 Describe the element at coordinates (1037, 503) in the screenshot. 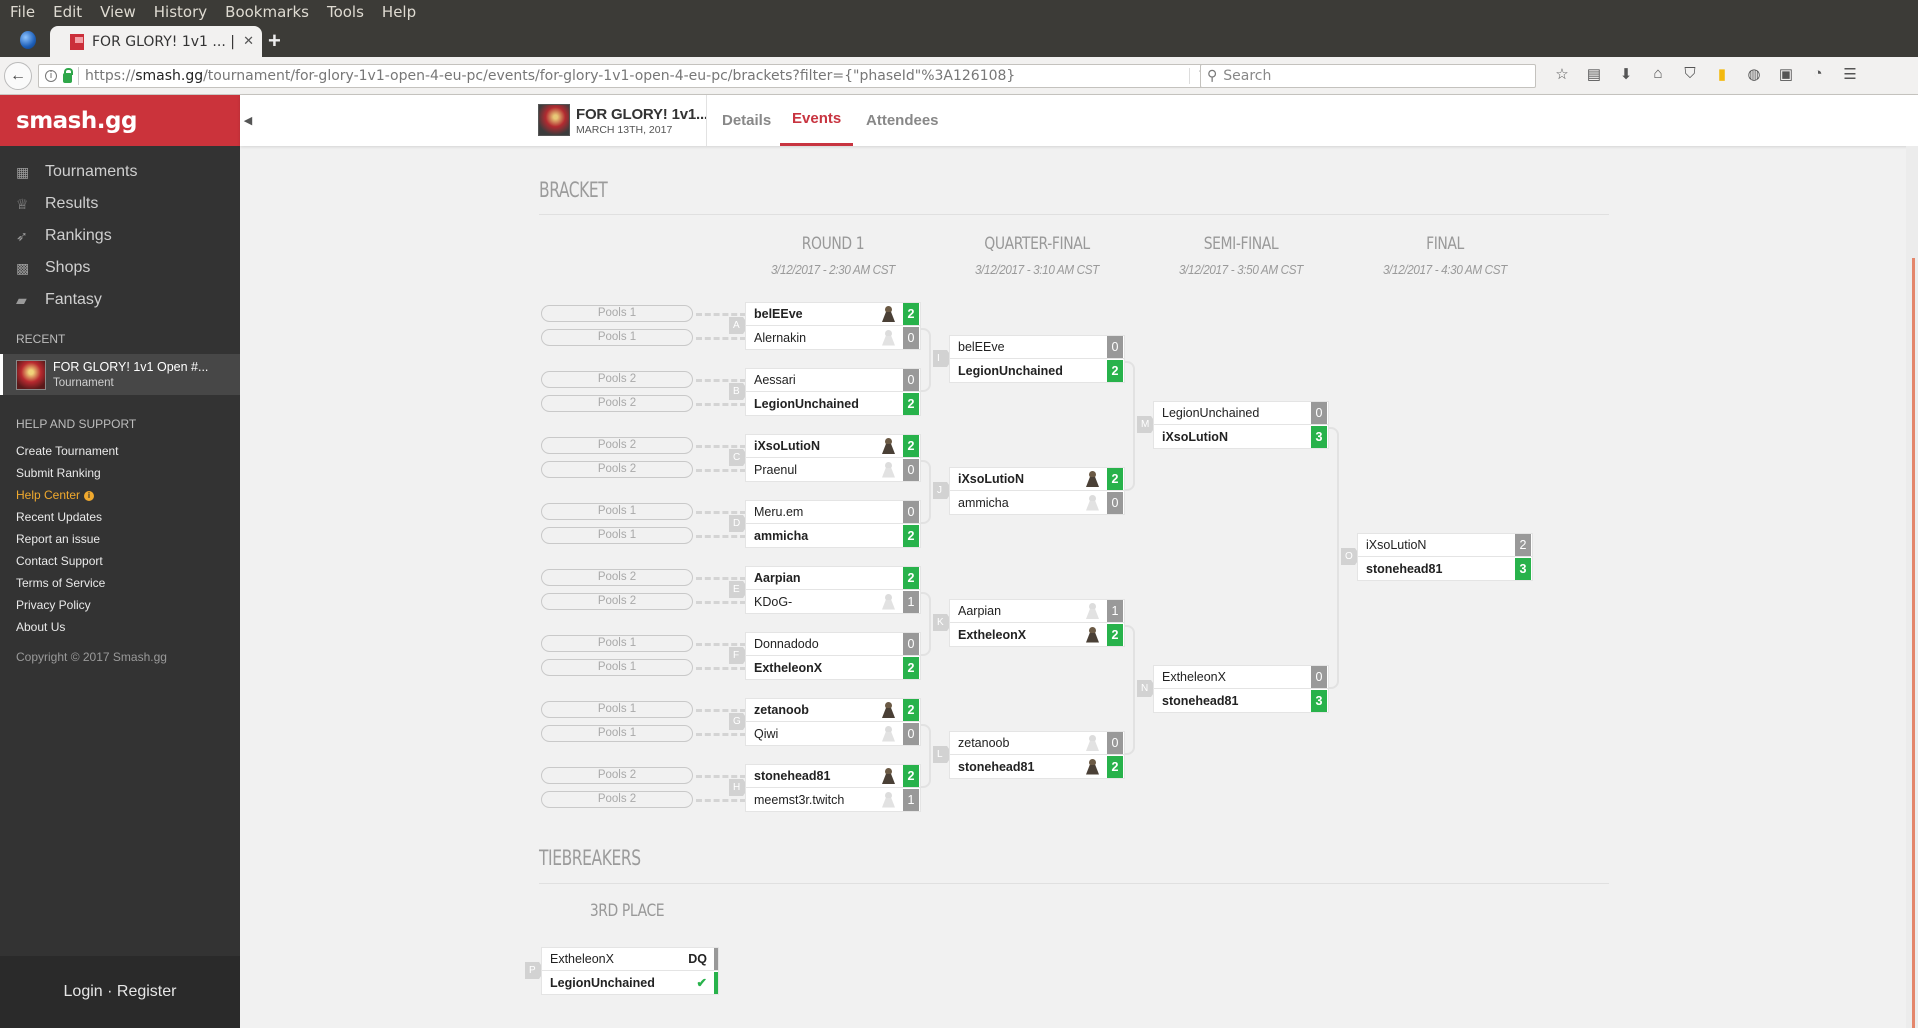

I see `match-slot: ammicha 0` at that location.